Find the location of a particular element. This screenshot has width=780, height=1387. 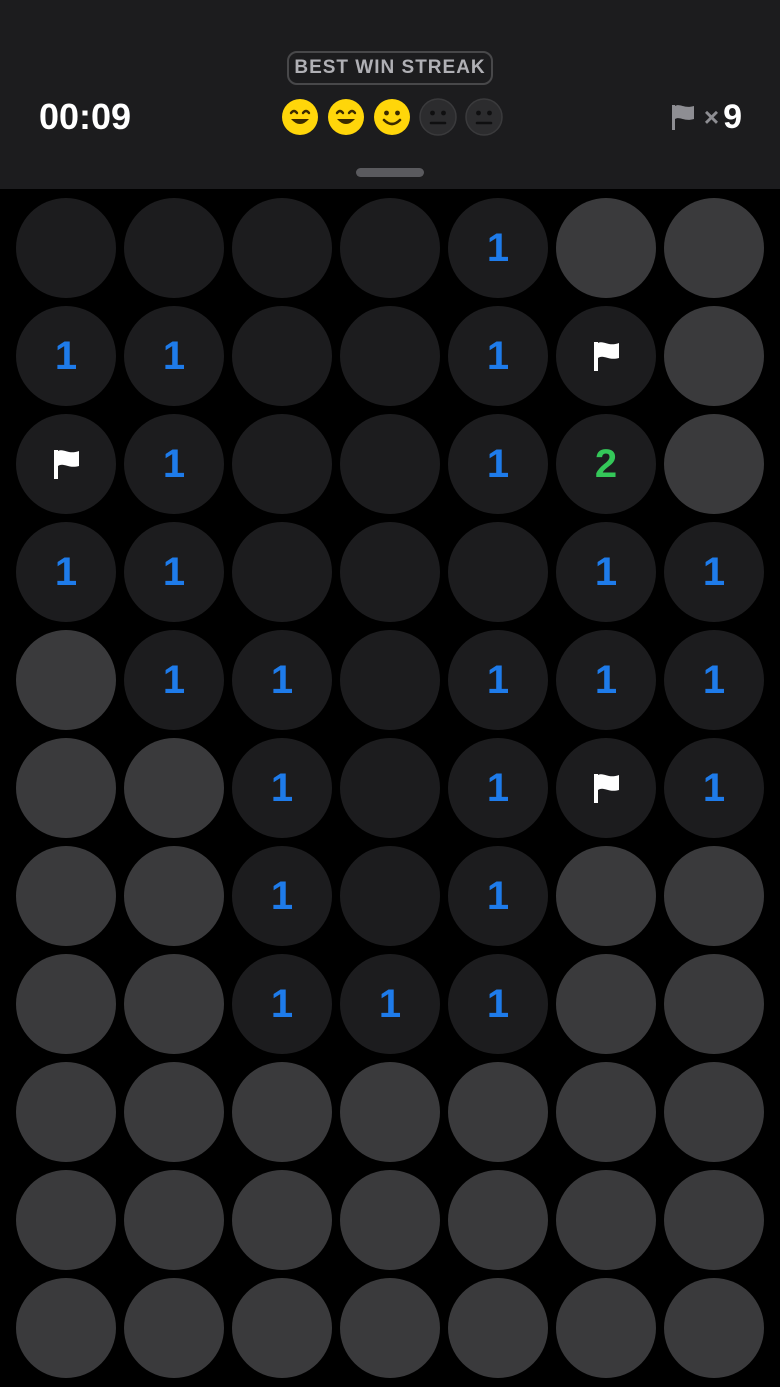

best-win-streak-badge: BEST WIN STREAK is located at coordinates (390, 68).